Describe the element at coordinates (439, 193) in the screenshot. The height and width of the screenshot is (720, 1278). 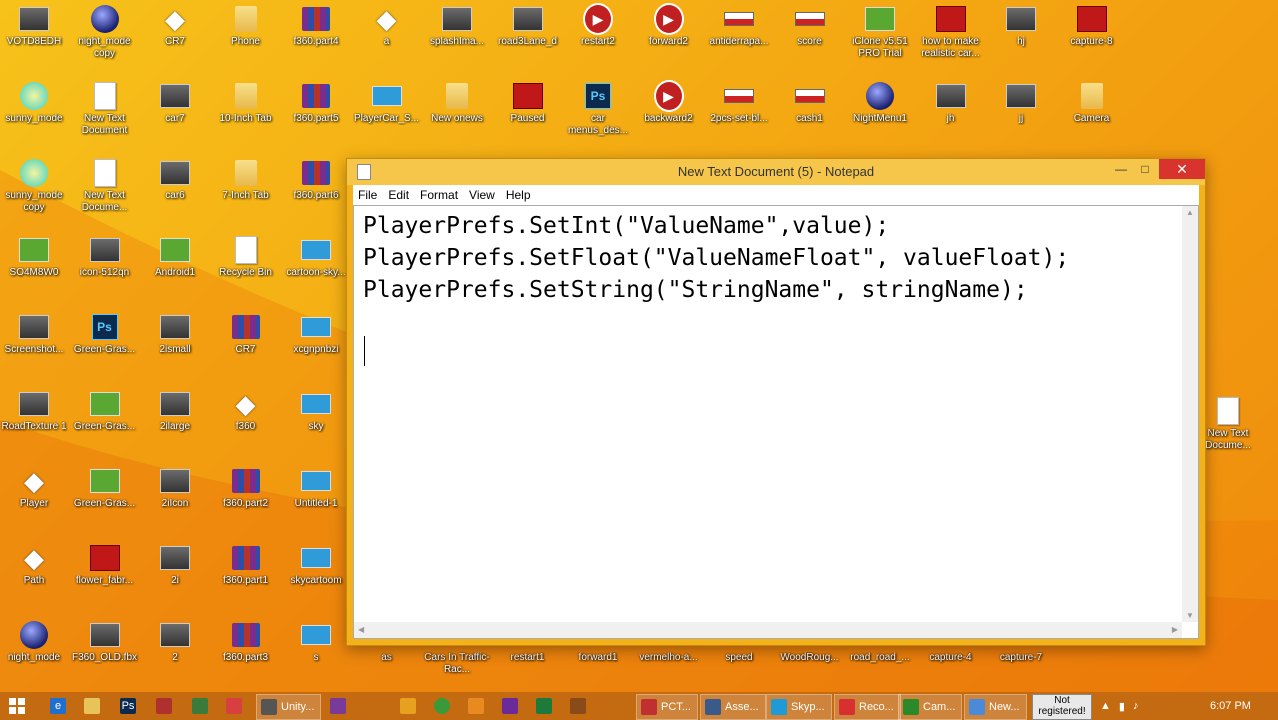
I see `menu-format: Format` at that location.